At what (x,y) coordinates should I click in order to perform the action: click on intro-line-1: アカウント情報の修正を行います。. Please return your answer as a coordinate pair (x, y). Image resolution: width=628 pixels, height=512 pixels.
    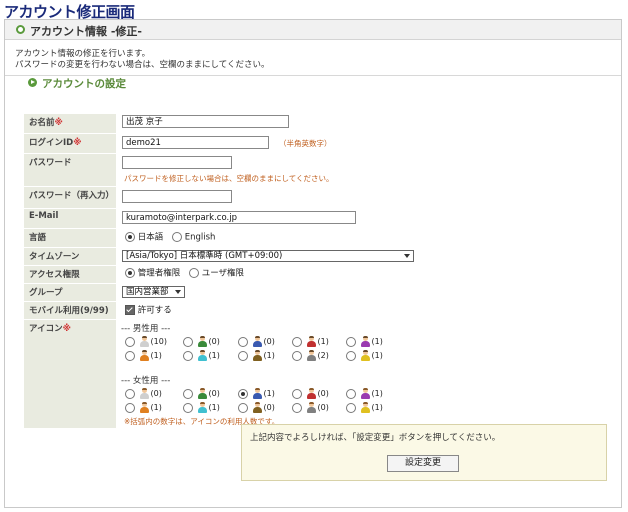
    Looking at the image, I should click on (83, 54).